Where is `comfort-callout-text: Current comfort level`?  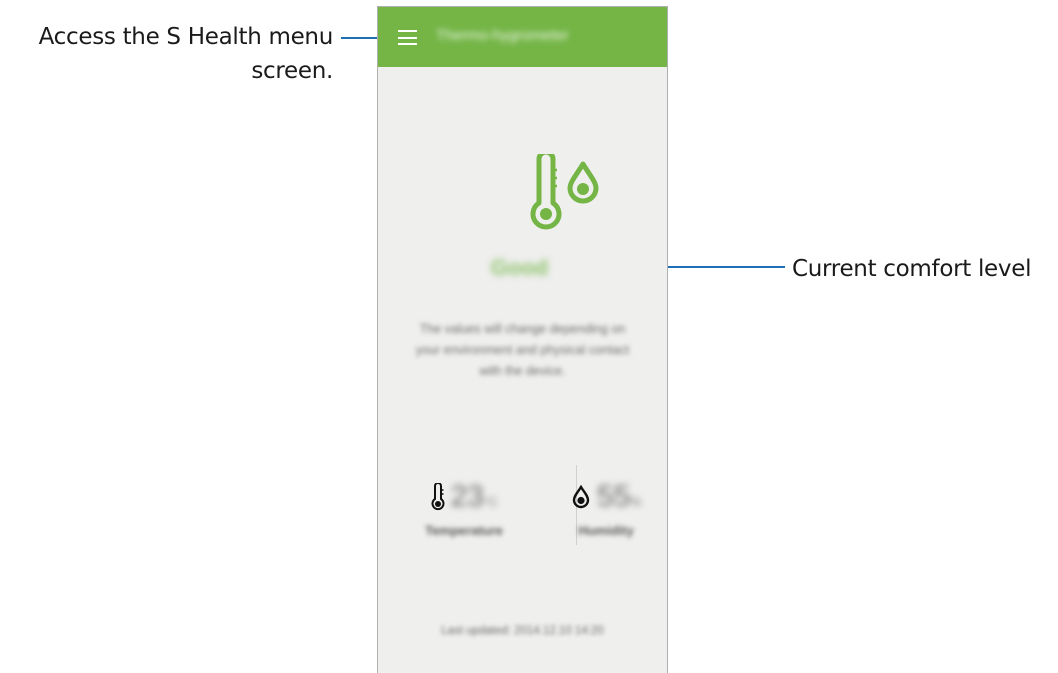 comfort-callout-text: Current comfort level is located at coordinates (912, 269).